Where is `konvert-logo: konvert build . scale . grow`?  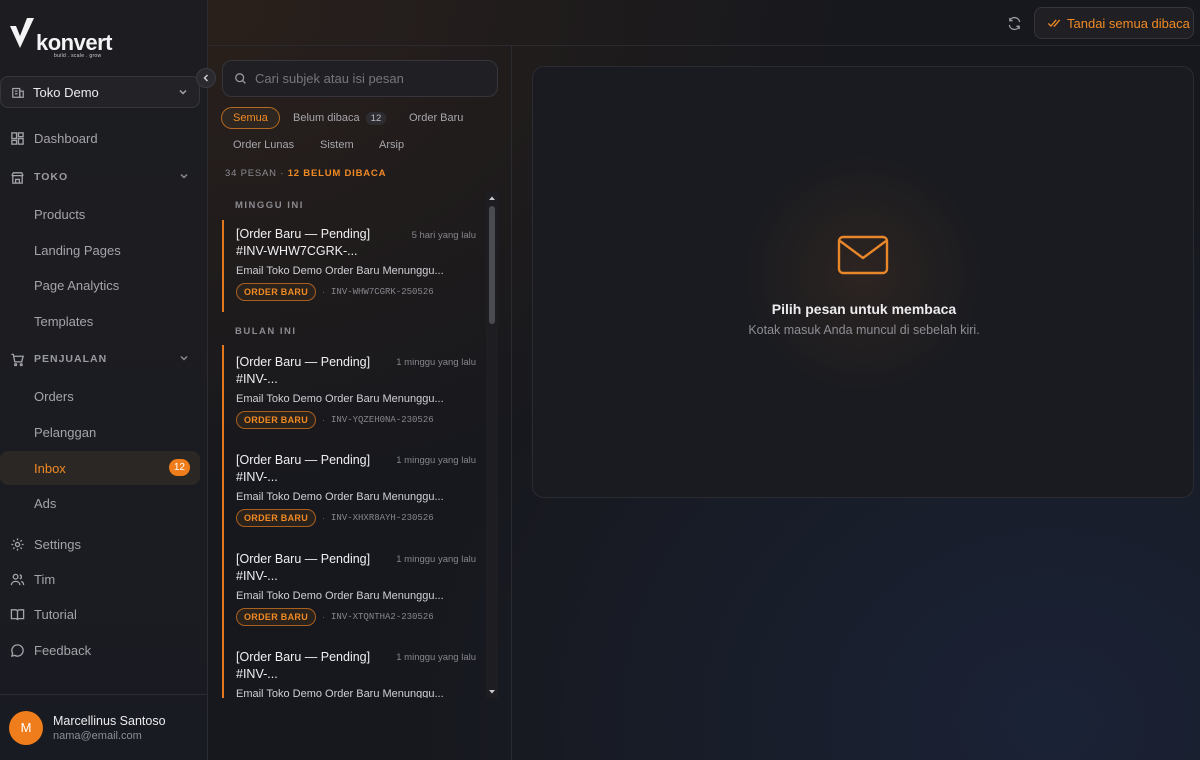 konvert-logo: konvert build . scale . grow is located at coordinates (60, 38).